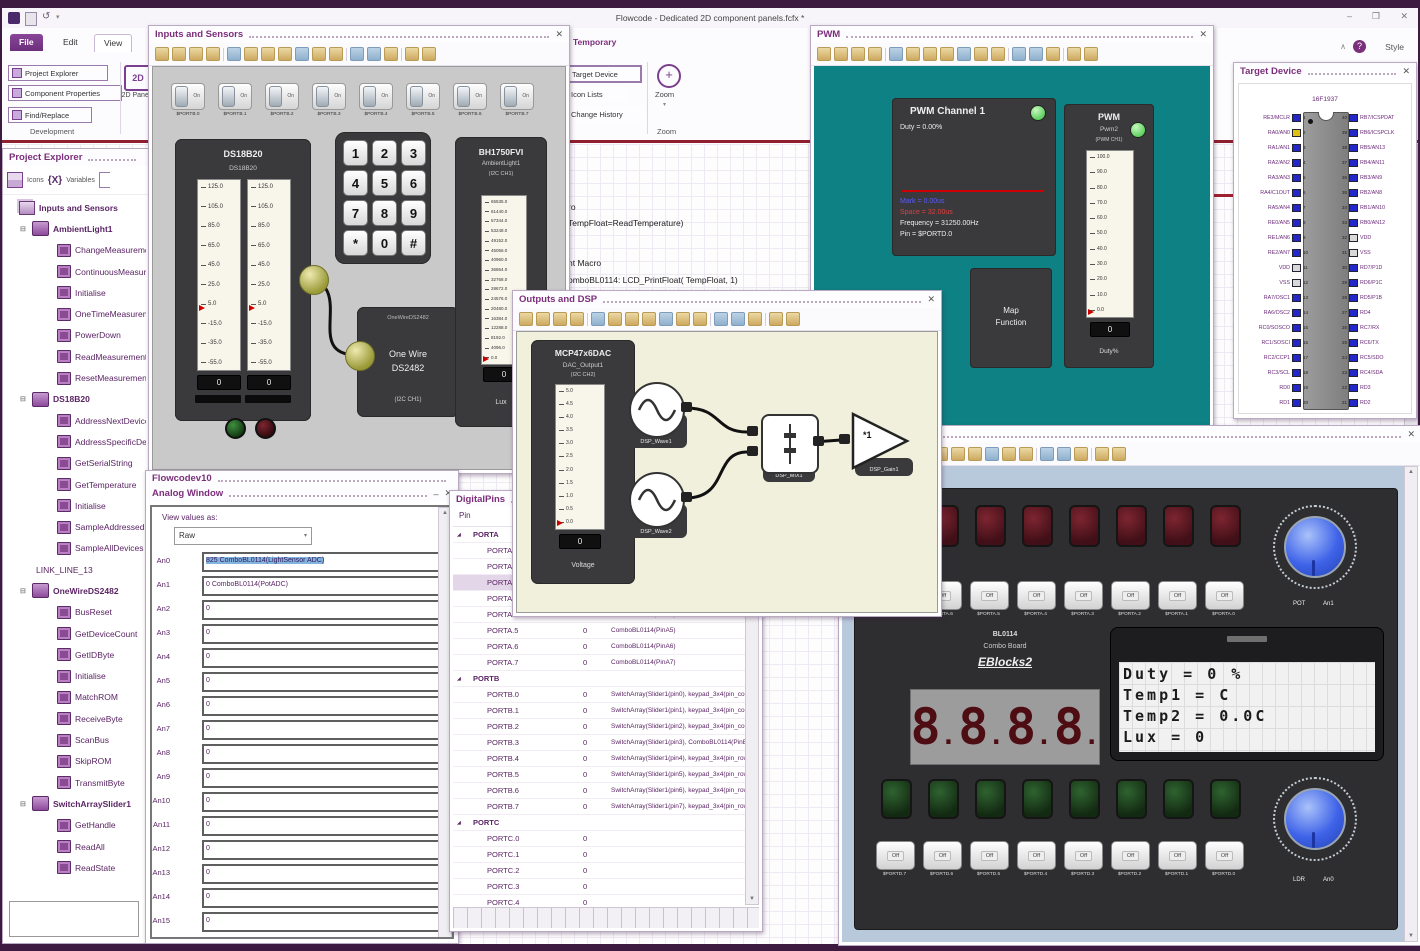 Image resolution: width=1420 pixels, height=951 pixels. I want to click on map-function-component: Map Function, so click(1011, 318).